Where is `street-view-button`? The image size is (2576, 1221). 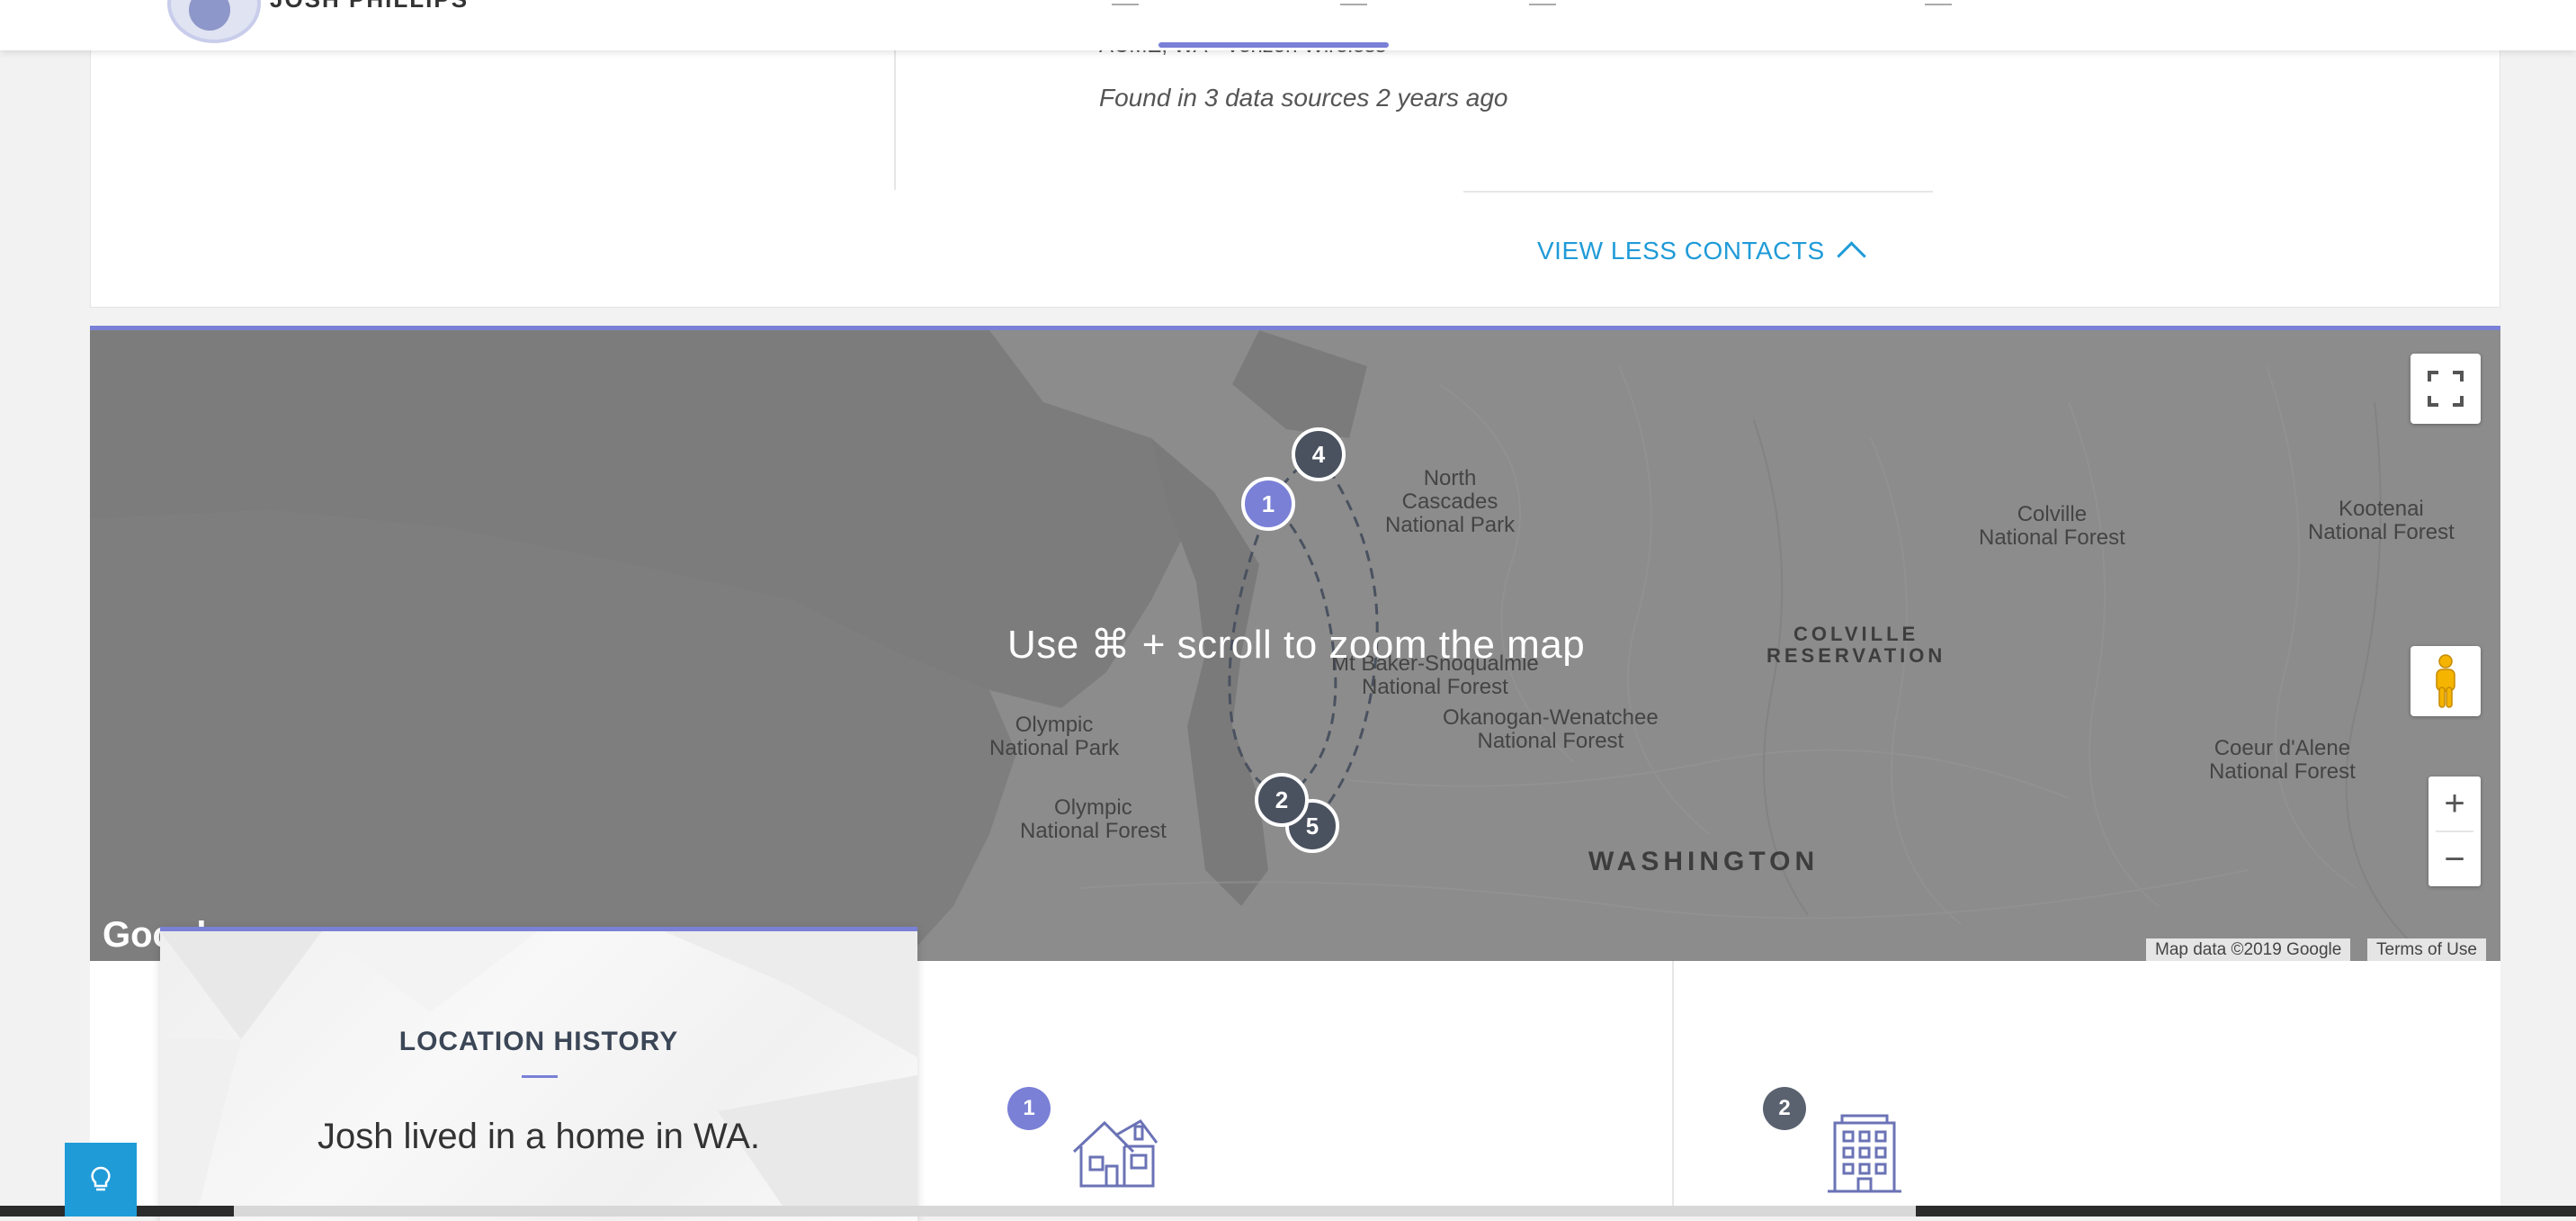 street-view-button is located at coordinates (2446, 681).